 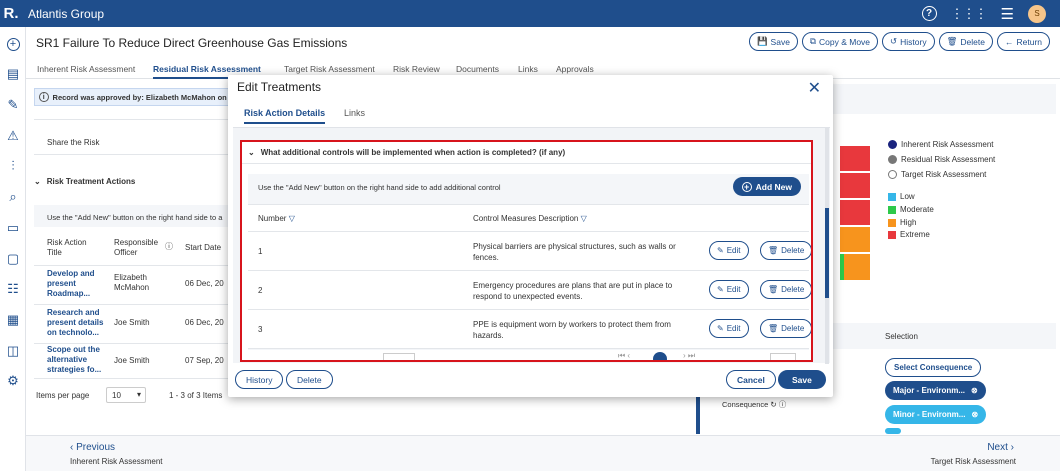 I want to click on consequence-chip: Major - Environm... ⊗, so click(x=935, y=390).